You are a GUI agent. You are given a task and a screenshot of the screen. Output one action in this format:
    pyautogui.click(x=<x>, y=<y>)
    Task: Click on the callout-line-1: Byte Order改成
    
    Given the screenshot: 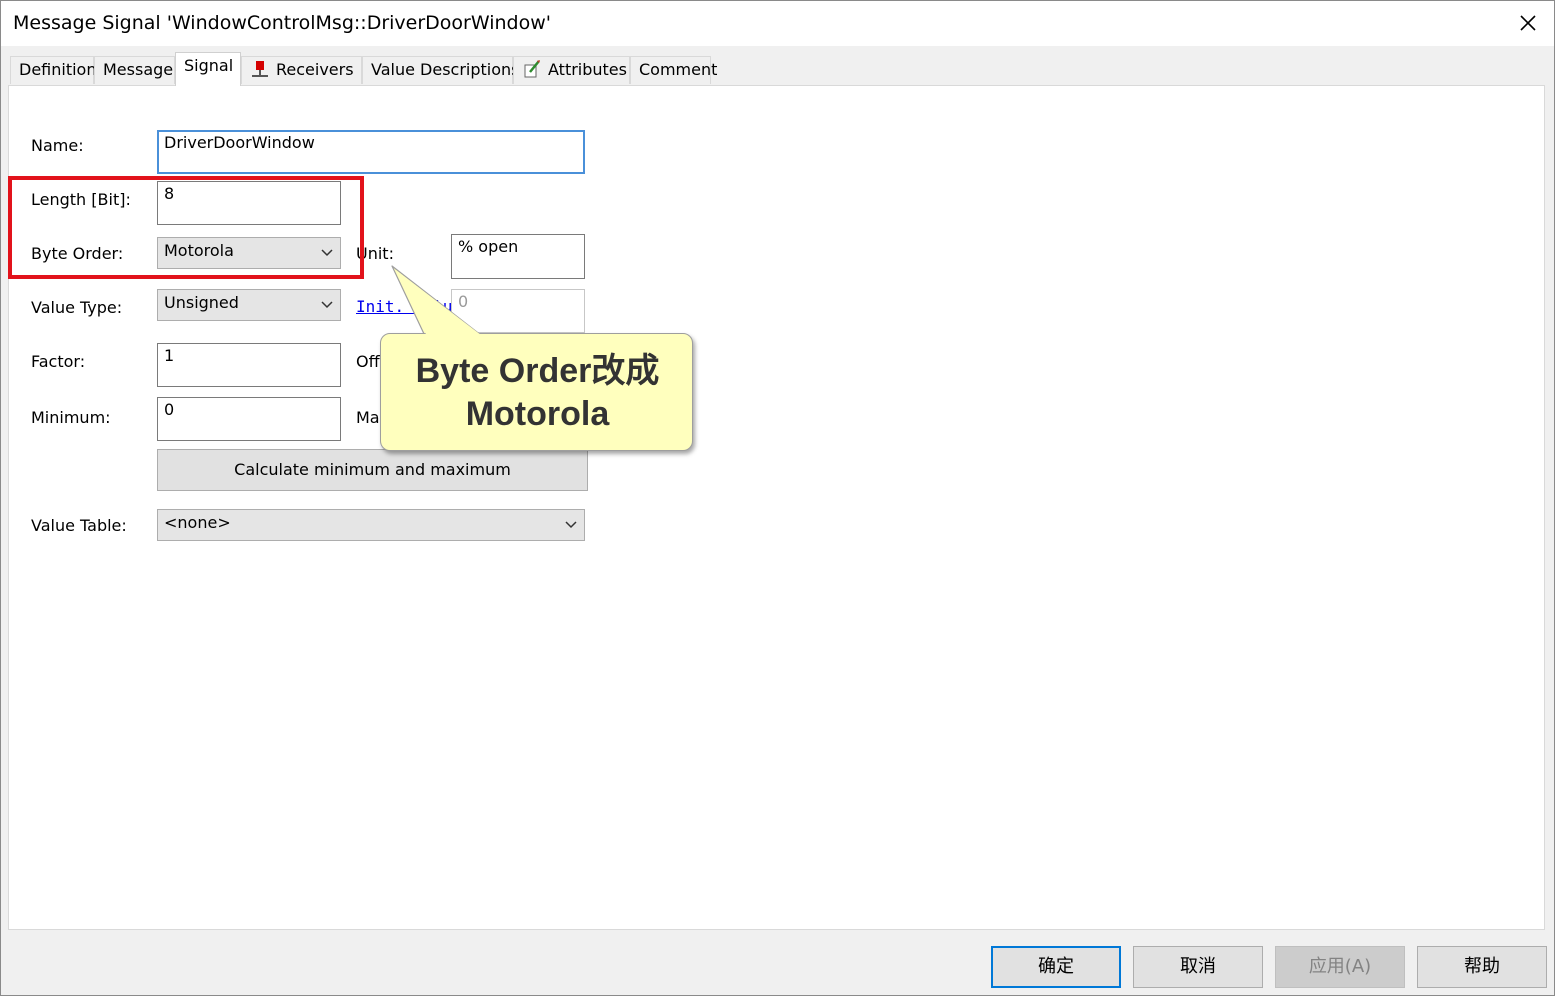 What is the action you would take?
    pyautogui.click(x=537, y=371)
    